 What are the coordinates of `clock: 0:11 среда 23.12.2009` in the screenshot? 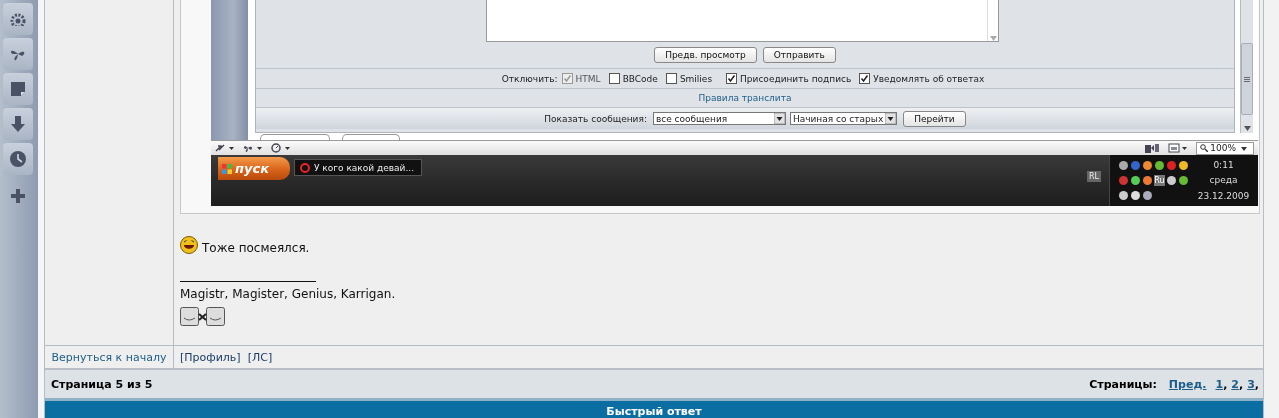 It's located at (1223, 180).